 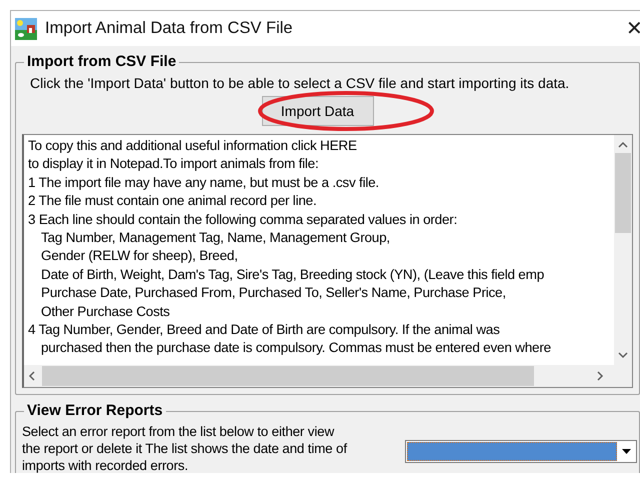 I want to click on window-title: Import Animal Data from CSV File, so click(x=169, y=28).